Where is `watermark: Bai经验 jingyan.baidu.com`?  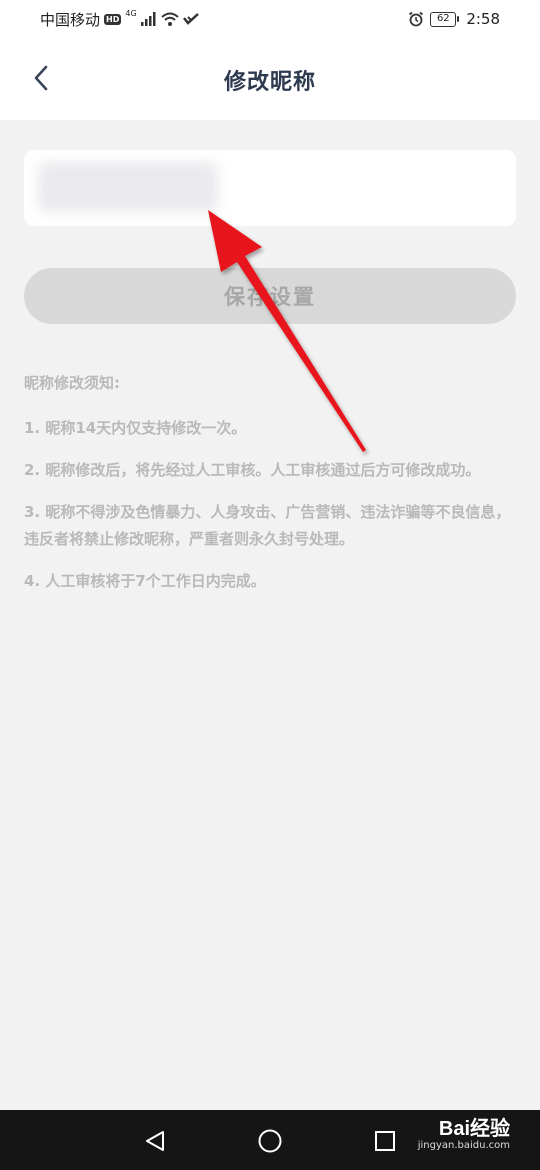 watermark: Bai经验 jingyan.baidu.com is located at coordinates (464, 1135).